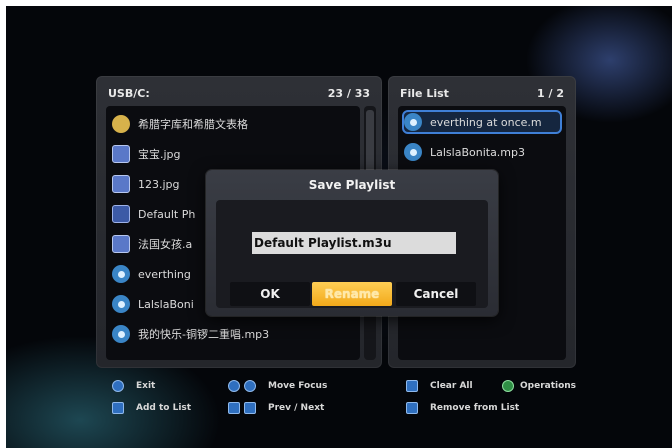 The width and height of the screenshot is (672, 448). What do you see at coordinates (234, 386) in the screenshot?
I see `left-arrow-key-icon` at bounding box center [234, 386].